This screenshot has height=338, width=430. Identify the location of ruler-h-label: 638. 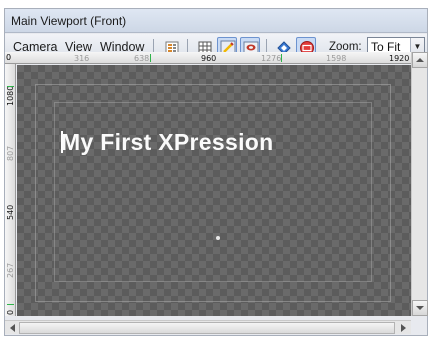
(142, 58).